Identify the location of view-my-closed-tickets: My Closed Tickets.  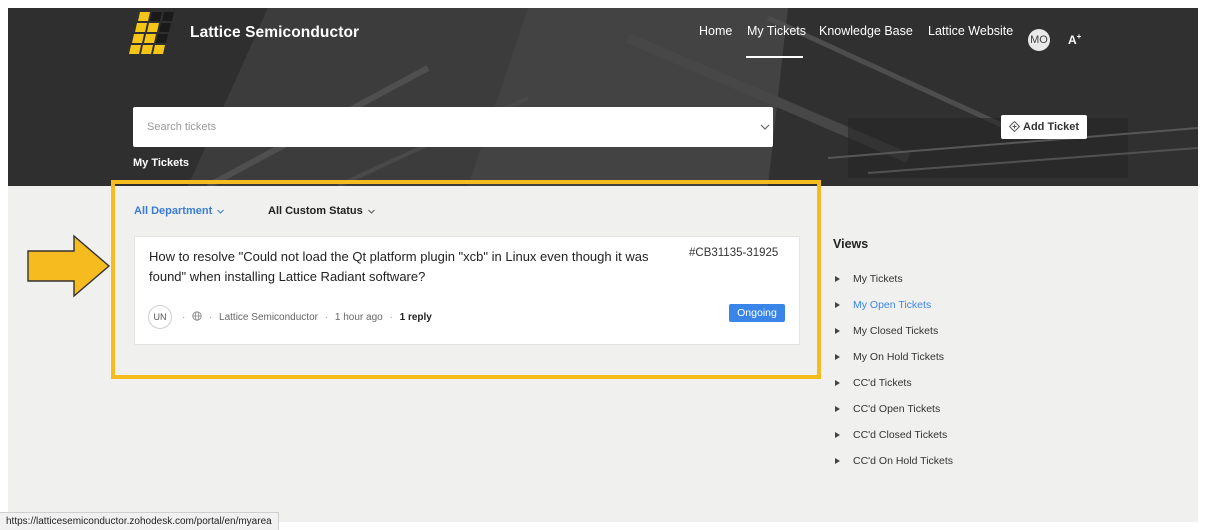
(893, 337).